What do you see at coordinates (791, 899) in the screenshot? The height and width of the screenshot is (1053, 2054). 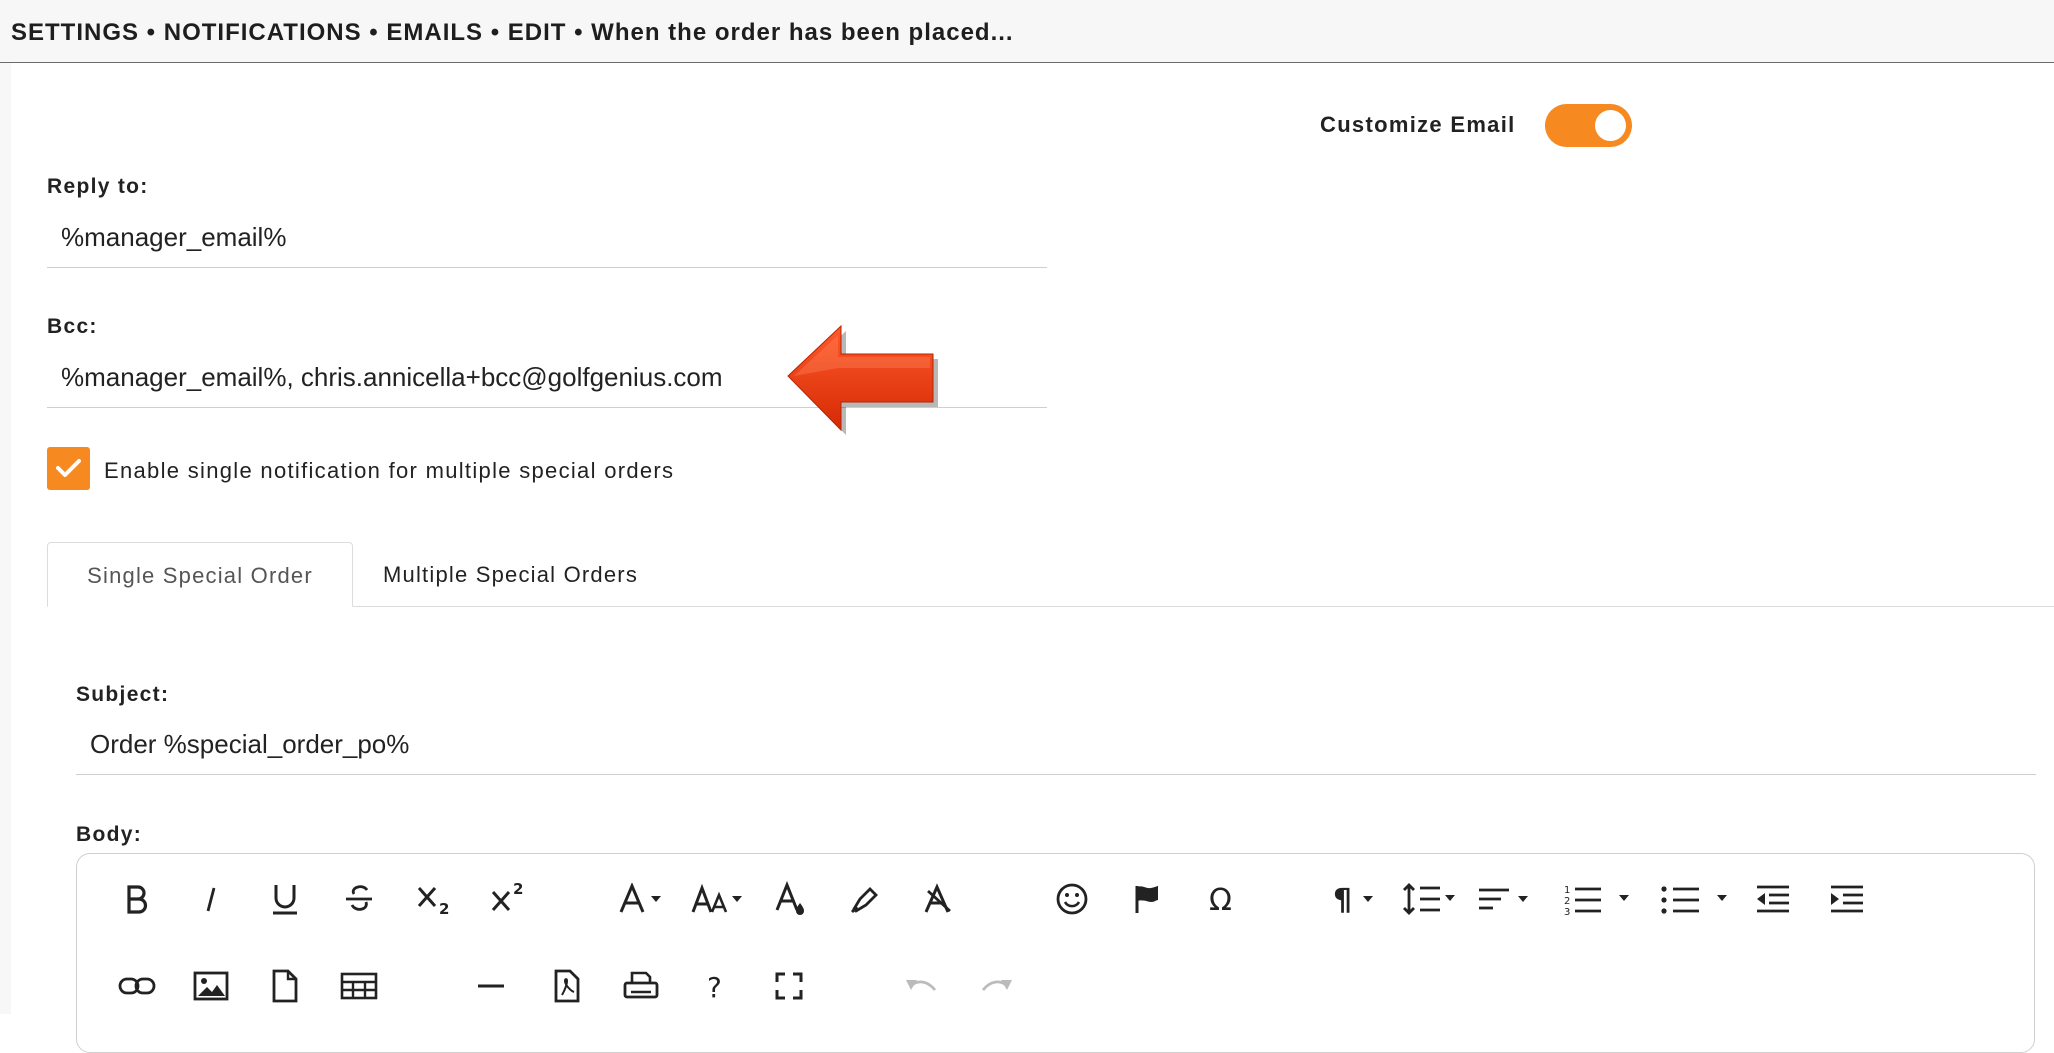 I see `text-color-icon` at bounding box center [791, 899].